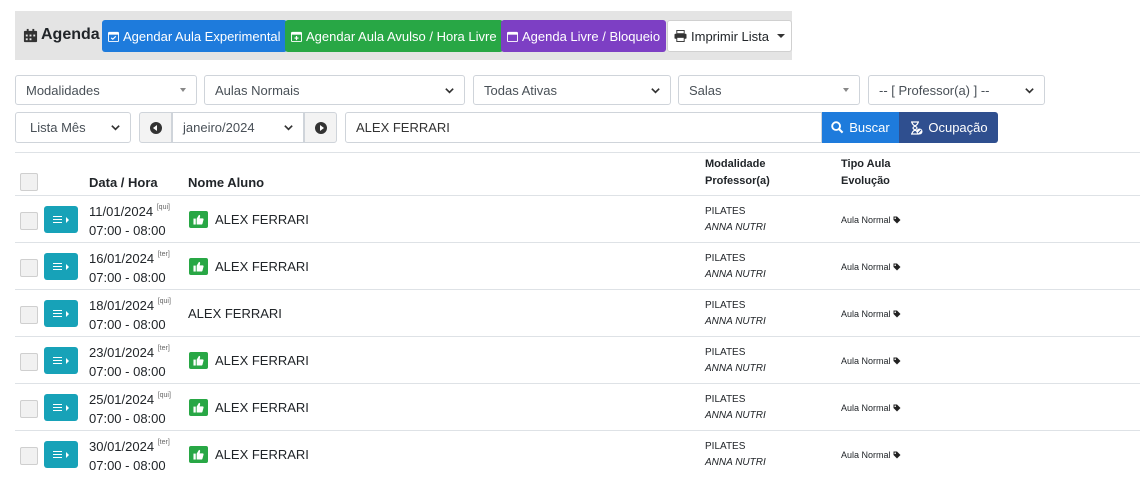  I want to click on row-date: 30/01/2024 [ter], so click(129, 446).